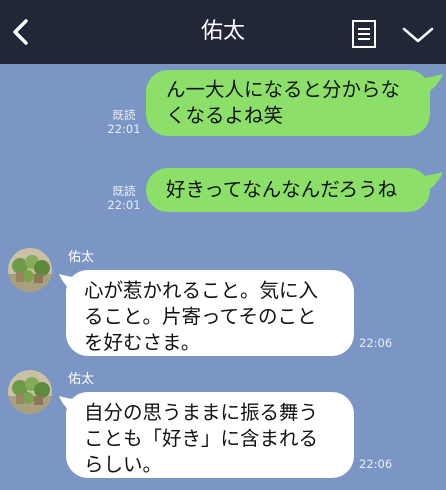 Image resolution: width=446 pixels, height=490 pixels. Describe the element at coordinates (200, 316) in the screenshot. I see `message-line: ること。片寄ってそのこと` at that location.